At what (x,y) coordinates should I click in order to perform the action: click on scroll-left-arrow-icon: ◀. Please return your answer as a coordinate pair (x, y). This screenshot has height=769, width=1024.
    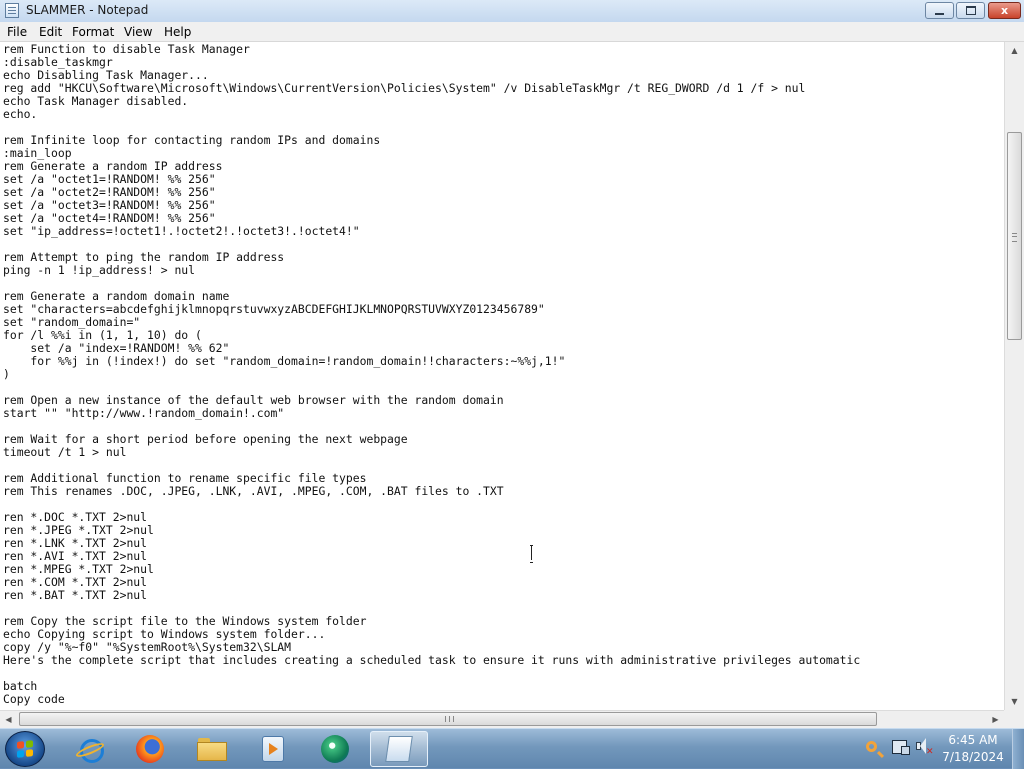
    Looking at the image, I should click on (8, 719).